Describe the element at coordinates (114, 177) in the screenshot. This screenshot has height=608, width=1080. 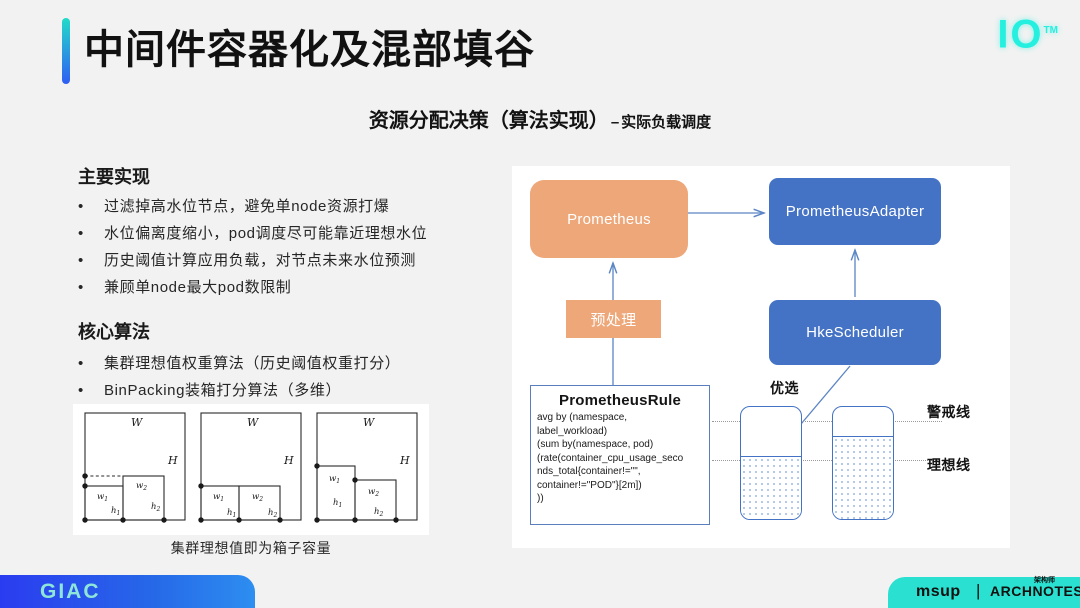
I see `section-heading-main: 主要实现` at that location.